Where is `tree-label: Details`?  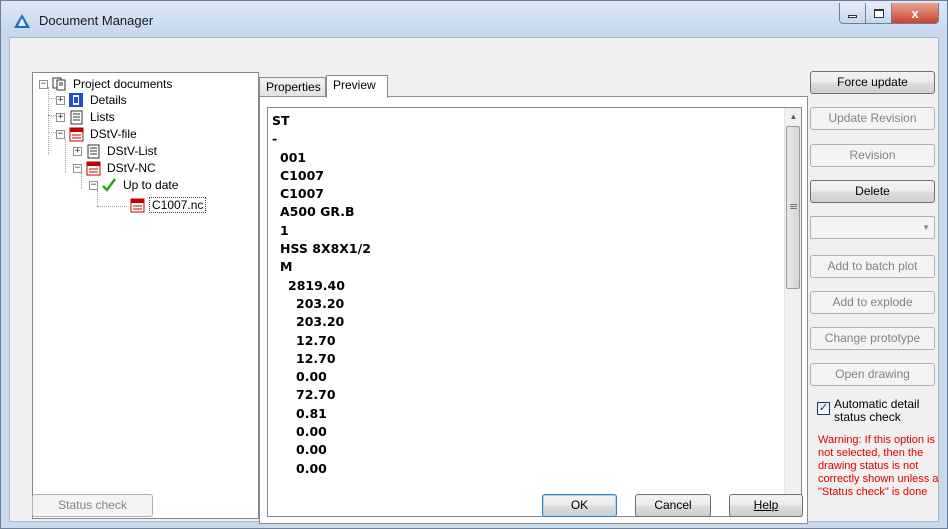
tree-label: Details is located at coordinates (108, 100).